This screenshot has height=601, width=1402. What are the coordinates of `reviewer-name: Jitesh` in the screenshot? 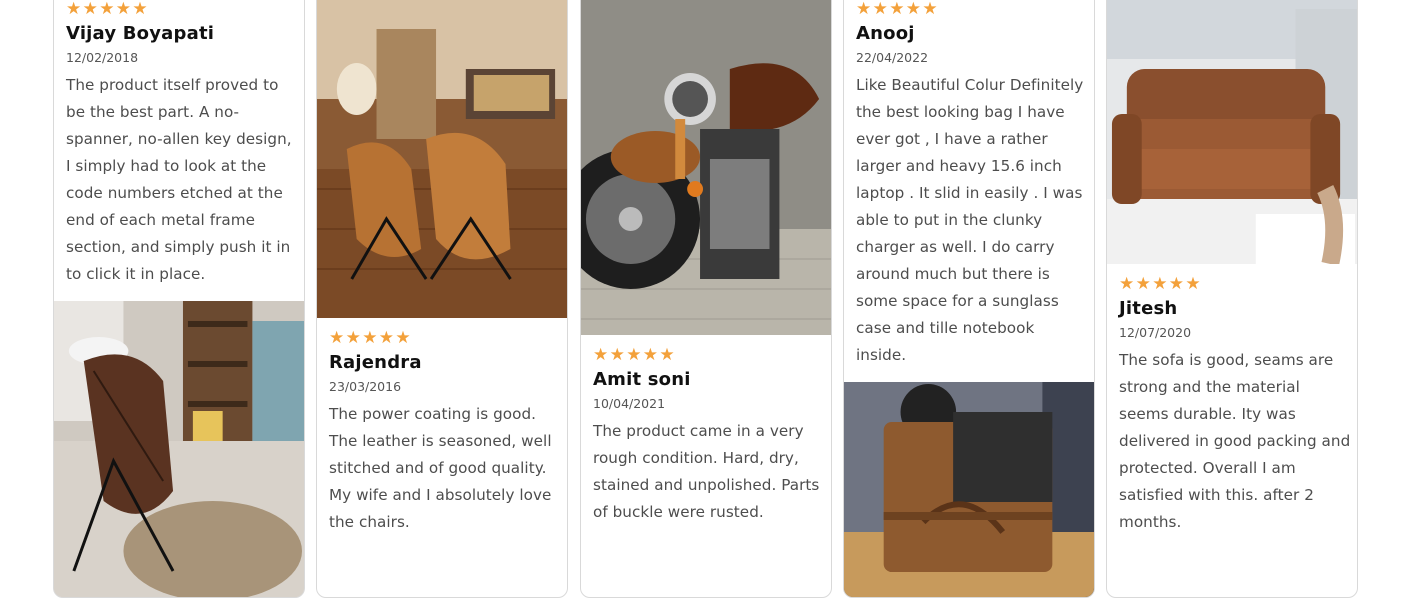 It's located at (1148, 308).